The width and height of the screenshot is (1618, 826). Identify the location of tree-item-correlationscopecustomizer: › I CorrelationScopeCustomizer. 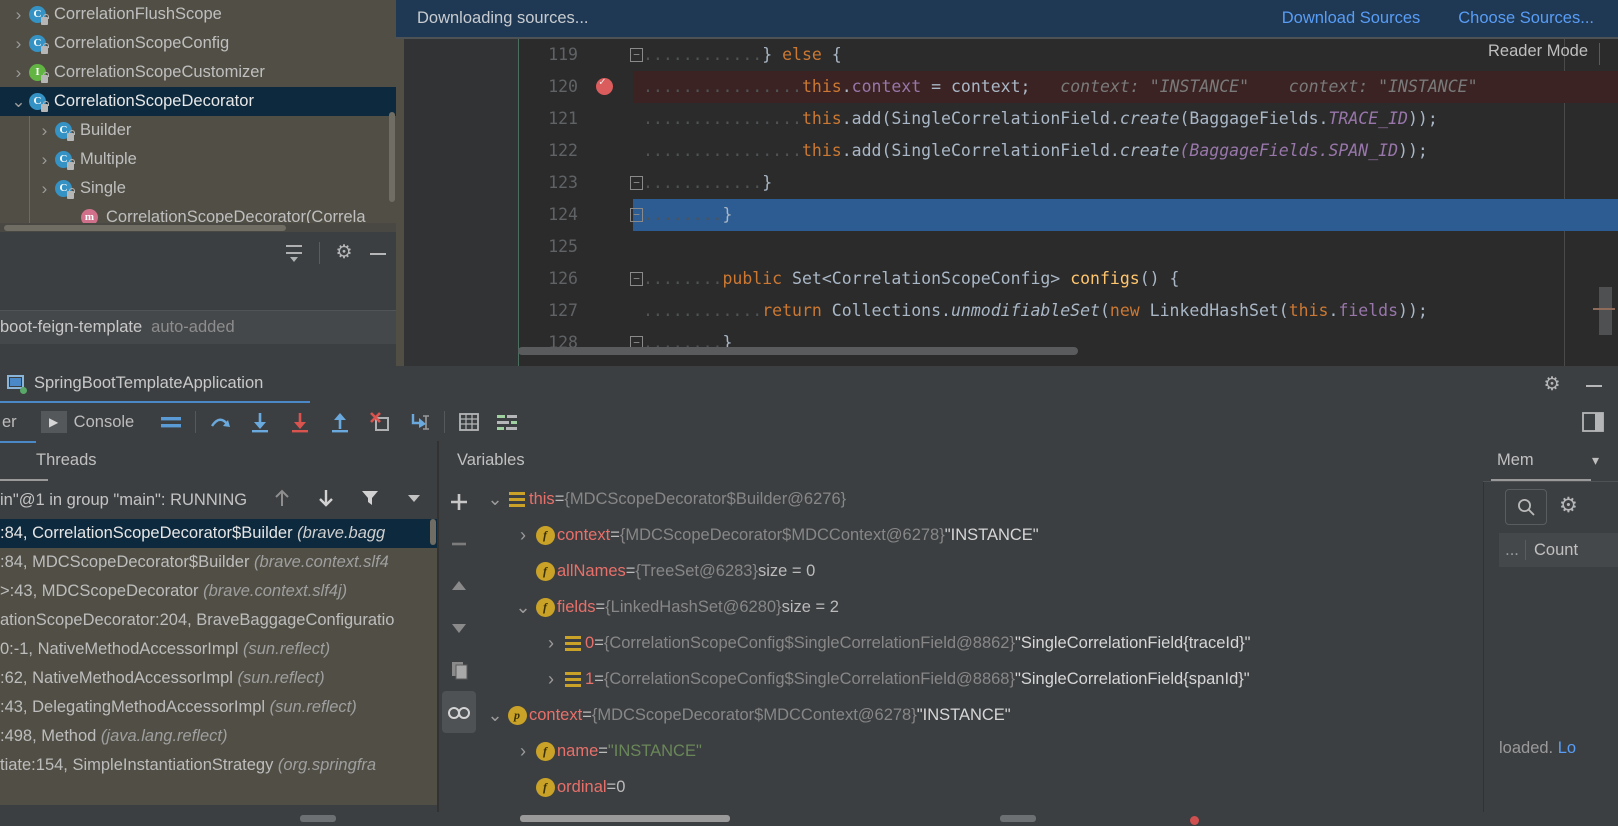
(198, 72).